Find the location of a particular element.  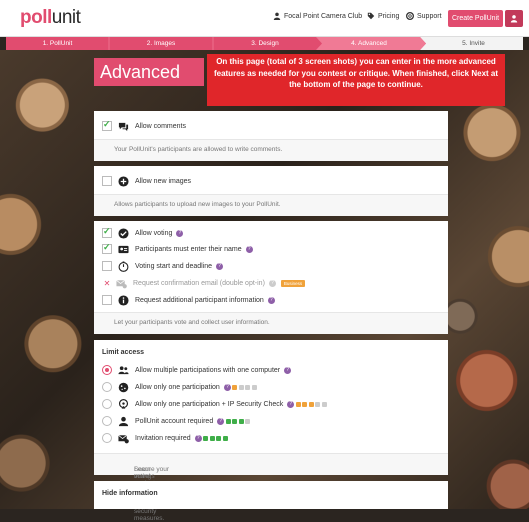

nav-account-label: Focal Point Camera Club is located at coordinates (323, 16).